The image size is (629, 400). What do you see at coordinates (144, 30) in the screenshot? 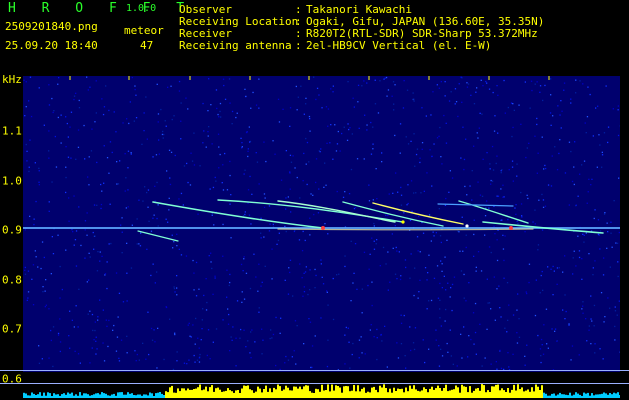
I see `meteor-label: meteor` at bounding box center [144, 30].